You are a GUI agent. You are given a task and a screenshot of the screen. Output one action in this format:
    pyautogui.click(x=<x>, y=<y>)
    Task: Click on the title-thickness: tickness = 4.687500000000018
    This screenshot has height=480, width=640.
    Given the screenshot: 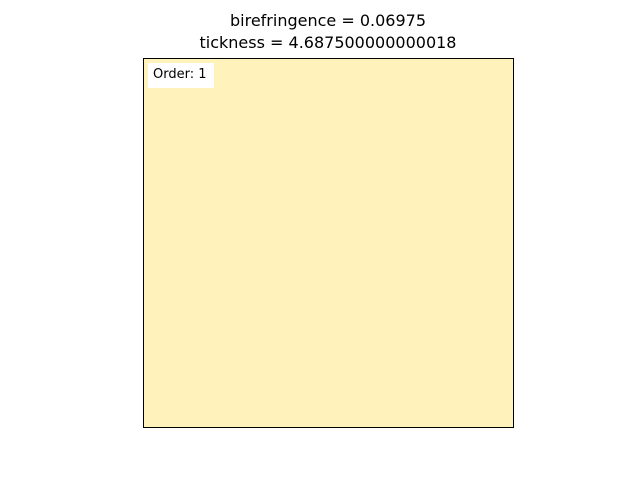 What is the action you would take?
    pyautogui.click(x=328, y=42)
    